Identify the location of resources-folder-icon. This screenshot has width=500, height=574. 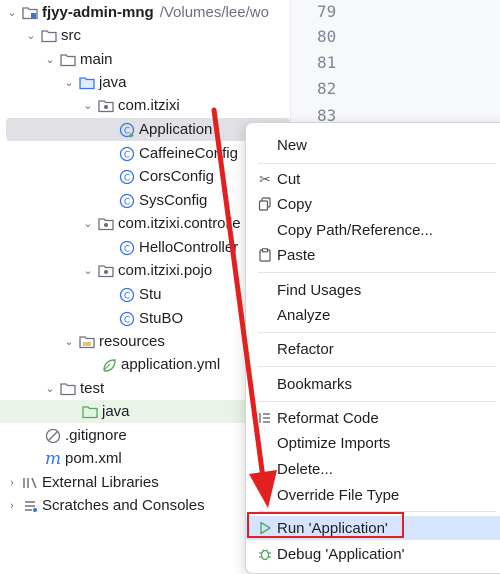
(87, 342).